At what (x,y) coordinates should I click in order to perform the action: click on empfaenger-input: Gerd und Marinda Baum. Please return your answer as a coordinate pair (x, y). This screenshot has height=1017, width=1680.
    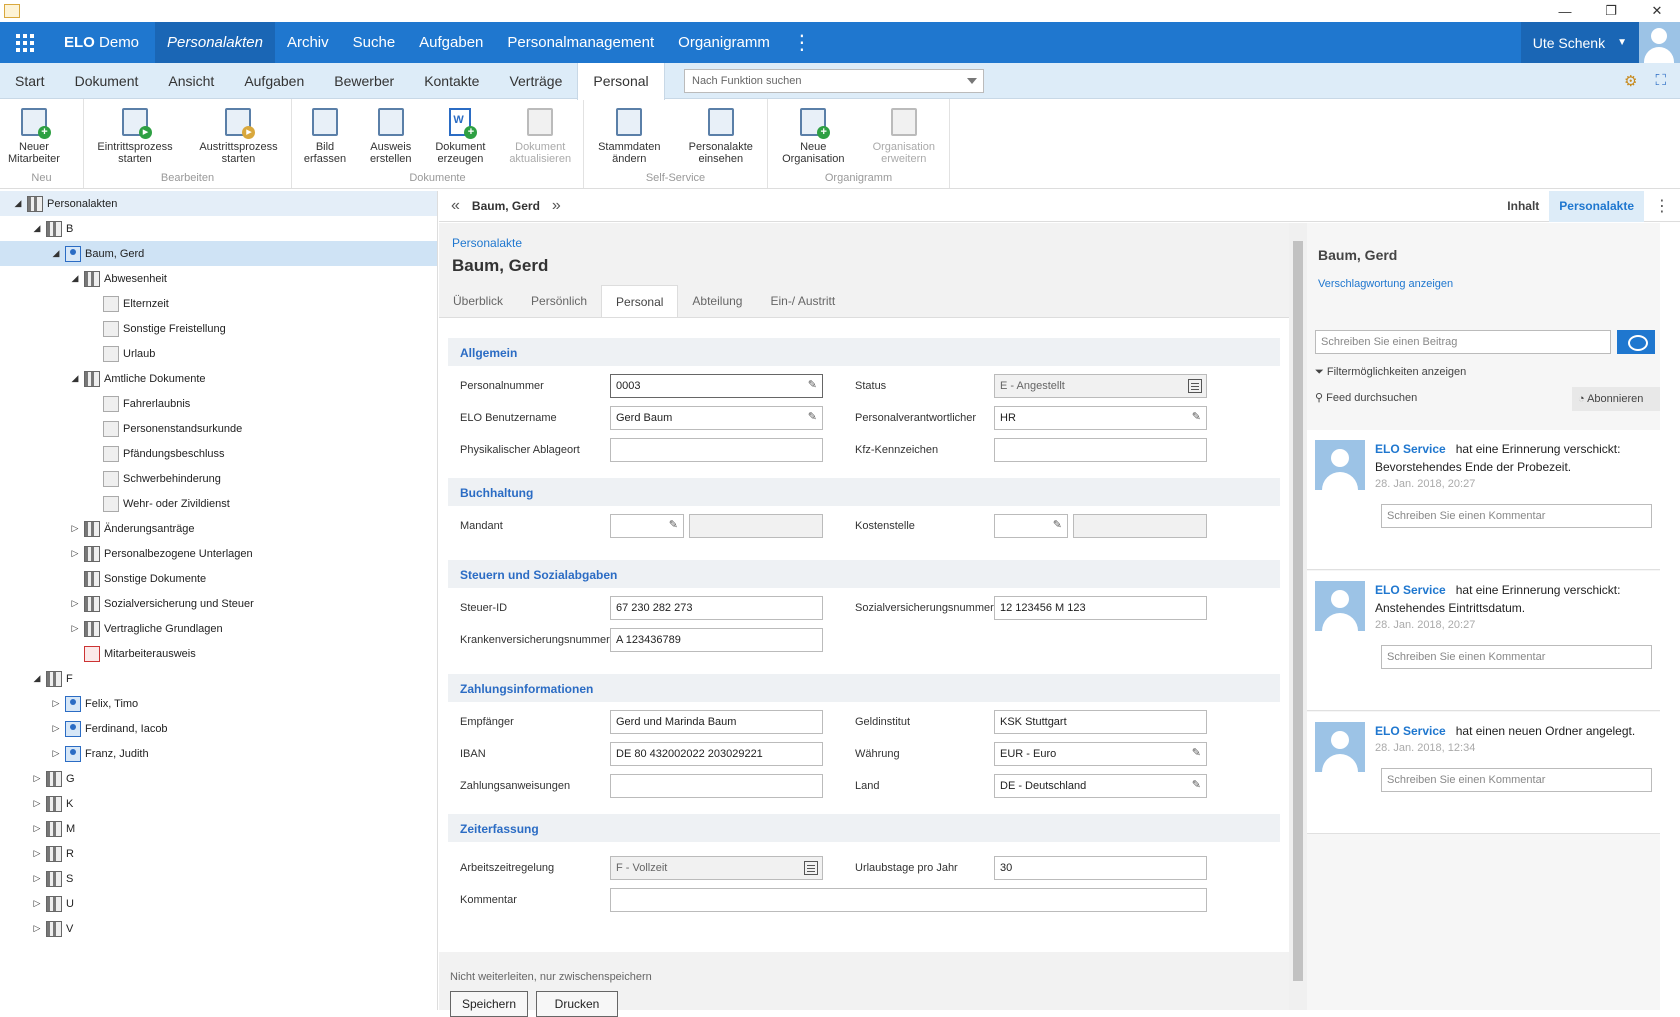
    Looking at the image, I should click on (716, 722).